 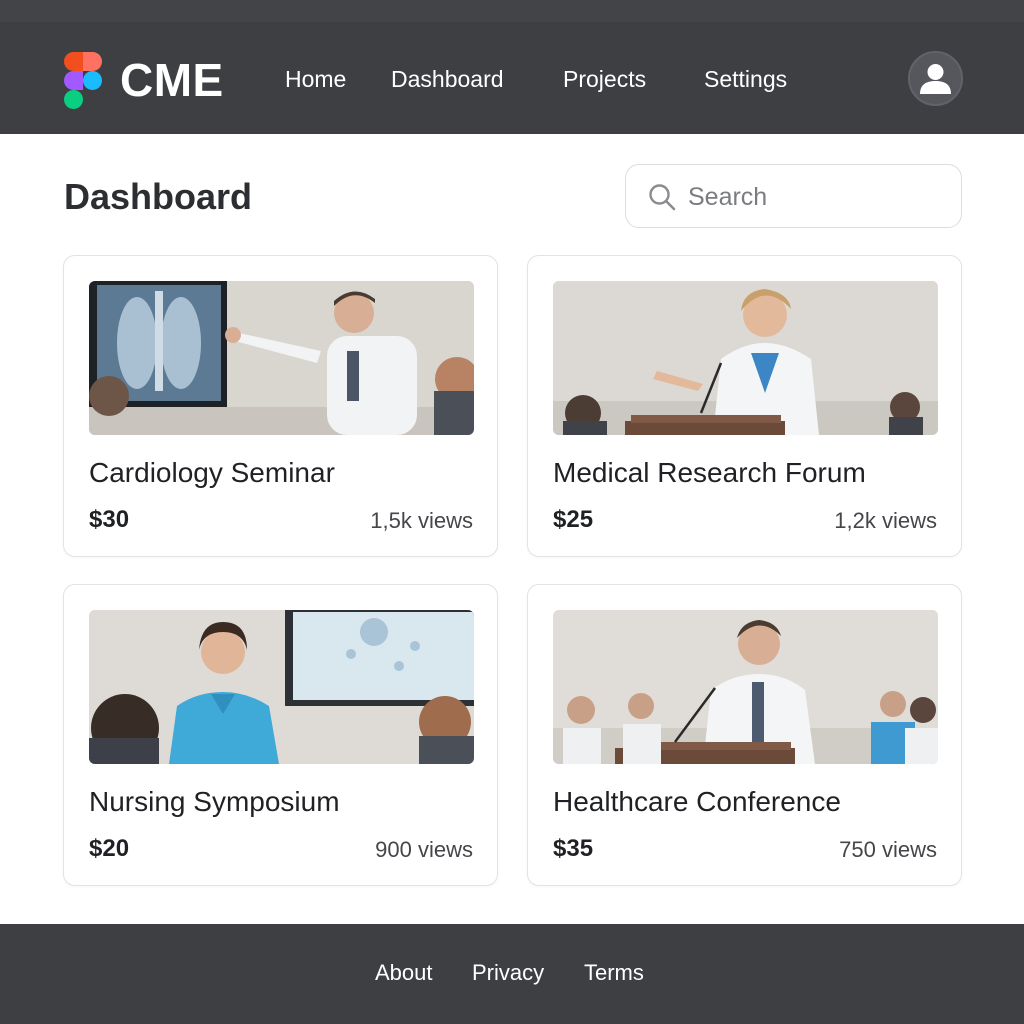 I want to click on footer: About Privacy Terms, so click(x=512, y=974).